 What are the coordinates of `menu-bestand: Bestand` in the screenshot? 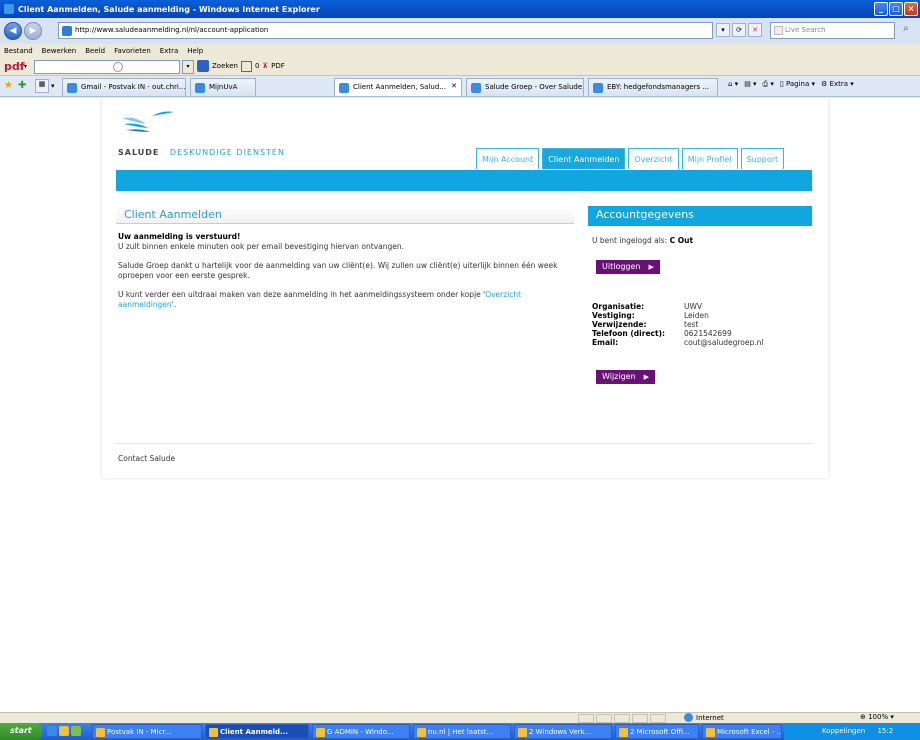 It's located at (18, 51).